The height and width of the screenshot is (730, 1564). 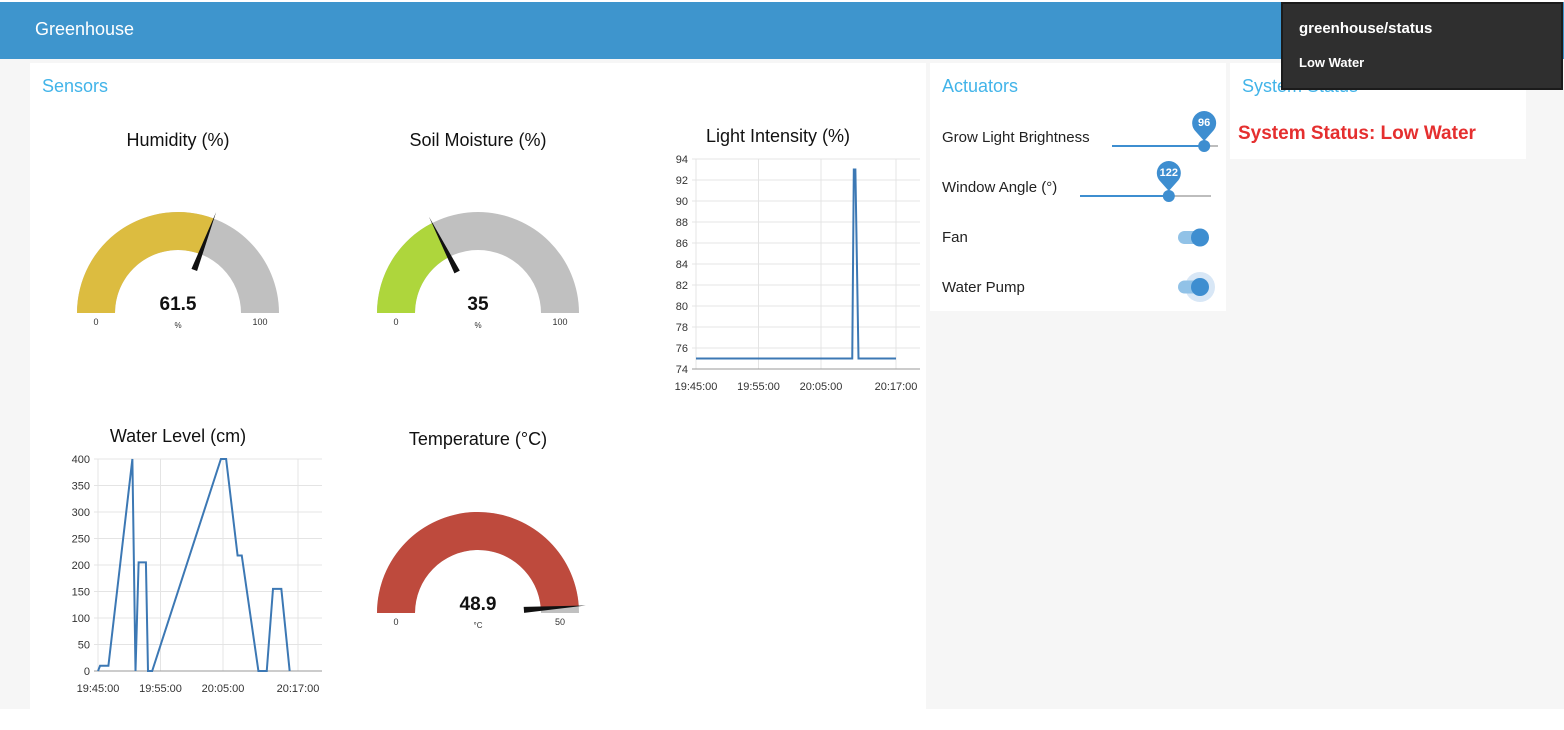 What do you see at coordinates (1167, 130) in the screenshot?
I see `grow-light-slider: 96` at bounding box center [1167, 130].